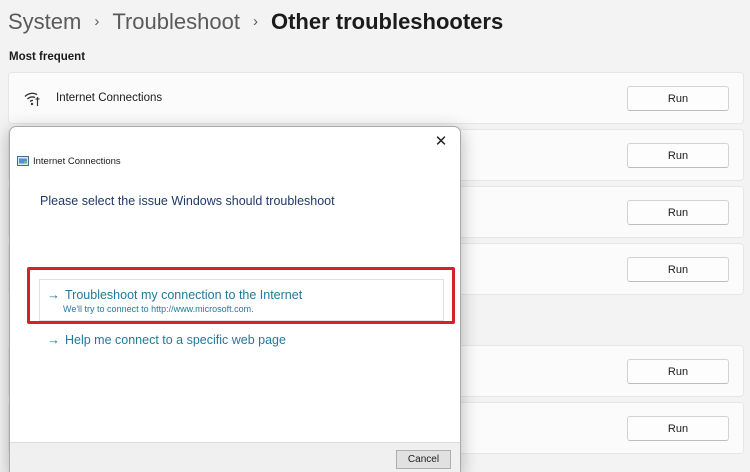  What do you see at coordinates (441, 141) in the screenshot?
I see `close-icon: ✕` at bounding box center [441, 141].